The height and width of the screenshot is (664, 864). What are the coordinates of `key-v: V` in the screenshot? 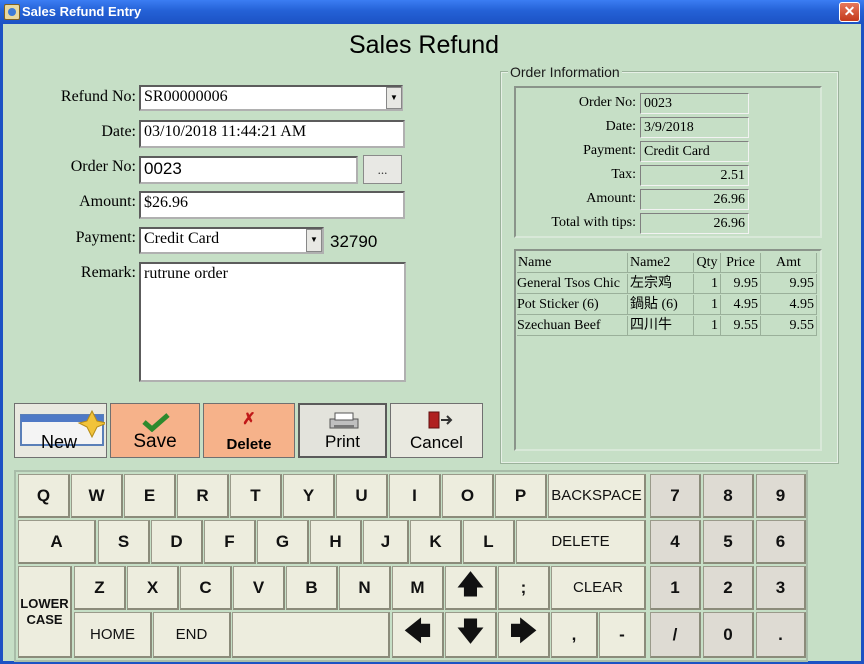 It's located at (259, 588).